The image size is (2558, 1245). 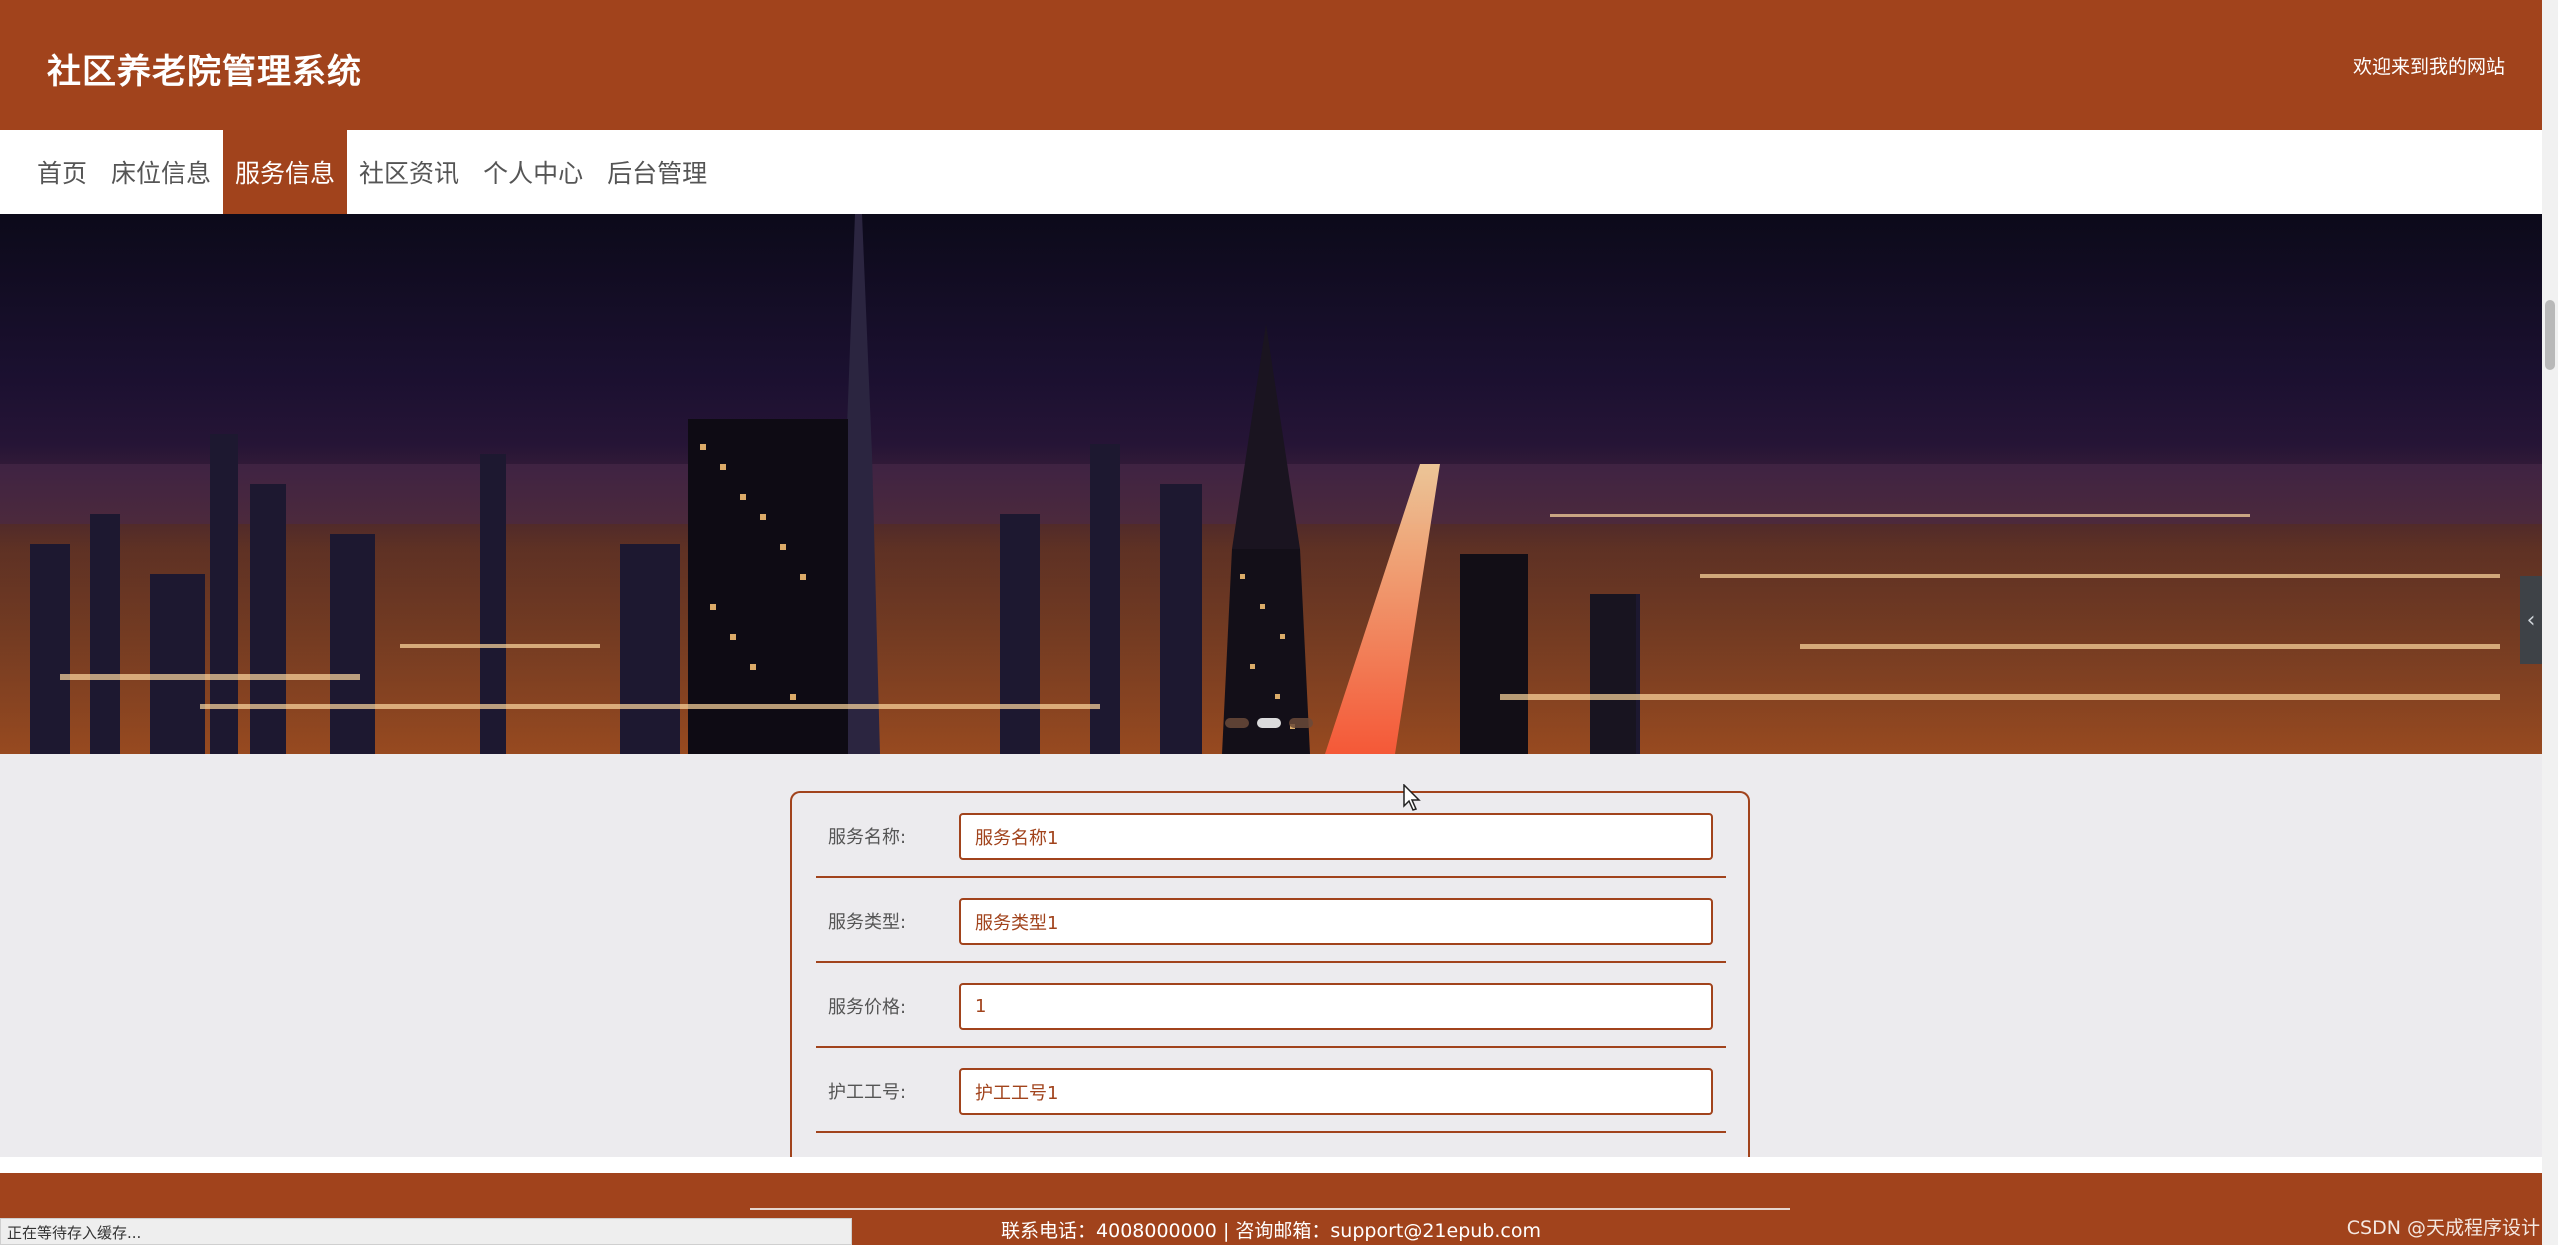 What do you see at coordinates (2550, 335) in the screenshot?
I see `scrollbar-thumb` at bounding box center [2550, 335].